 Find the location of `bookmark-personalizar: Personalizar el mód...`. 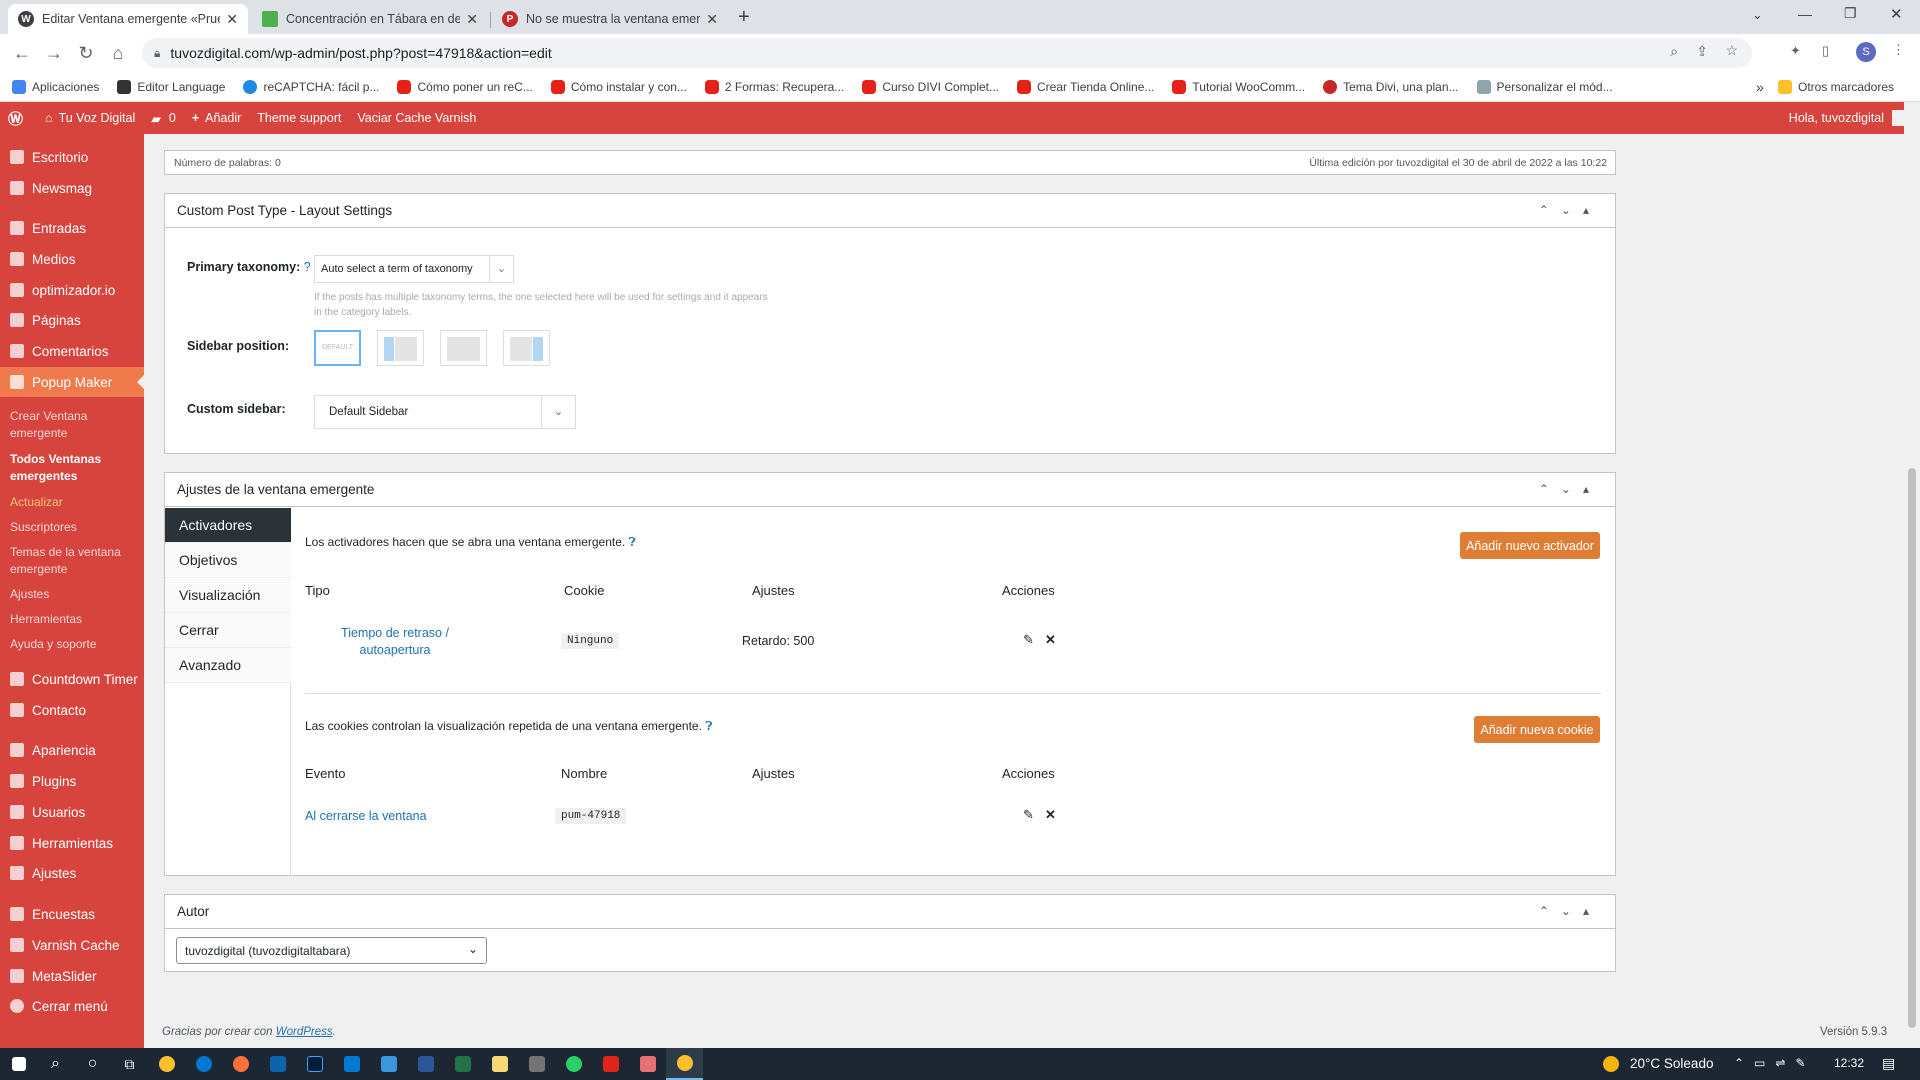

bookmark-personalizar: Personalizar el mód... is located at coordinates (1544, 86).